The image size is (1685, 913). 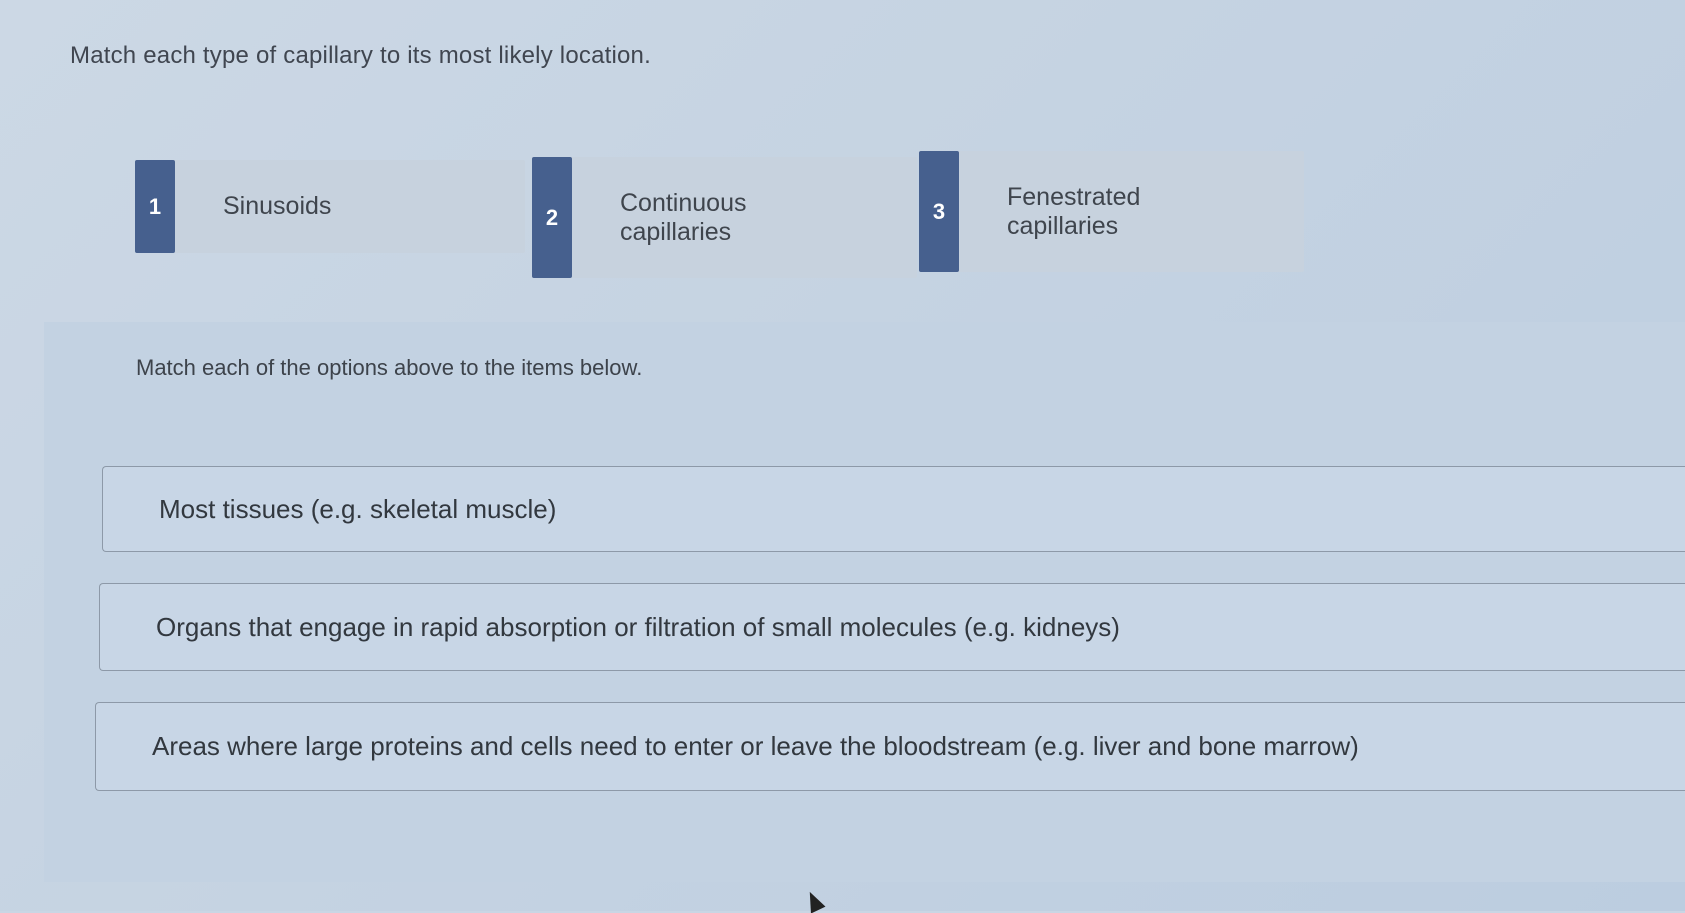 I want to click on drop-target-label: Most tissues (e.g. skeletal muscle), so click(x=358, y=508).